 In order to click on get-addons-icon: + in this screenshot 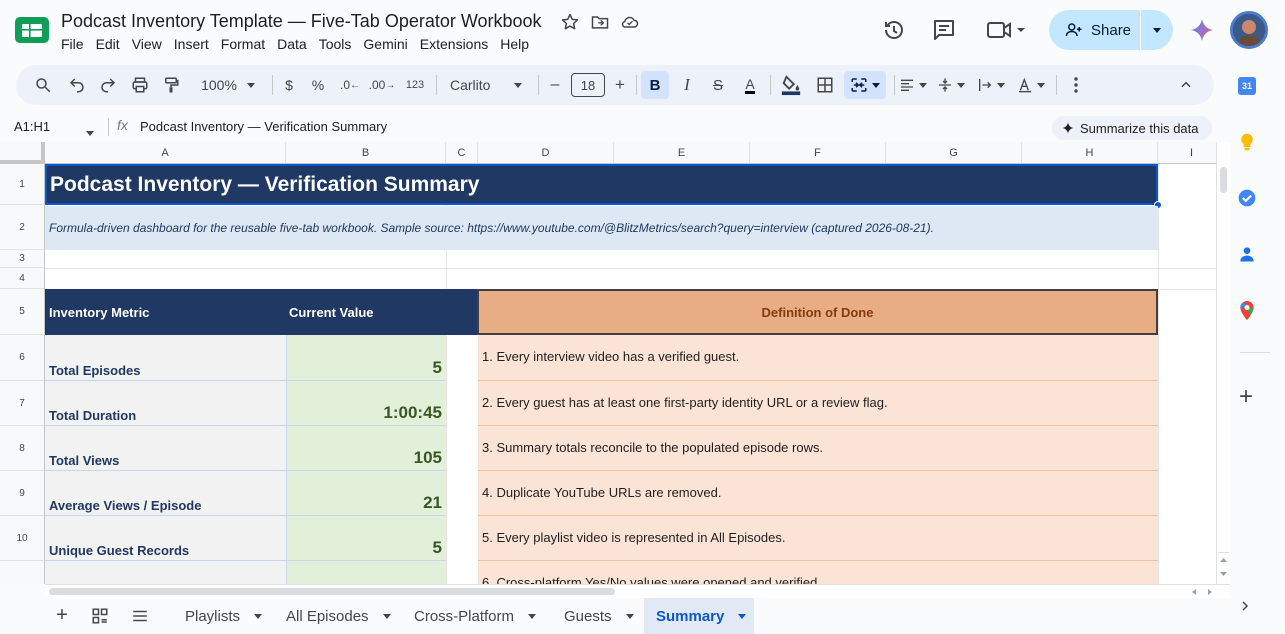, I will do `click(1246, 396)`.